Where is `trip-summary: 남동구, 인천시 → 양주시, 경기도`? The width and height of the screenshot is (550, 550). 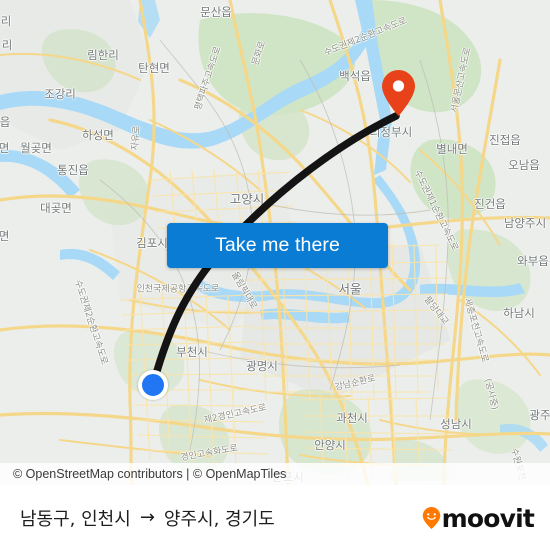
trip-summary: 남동구, 인천시 → 양주시, 경기도 is located at coordinates (147, 518).